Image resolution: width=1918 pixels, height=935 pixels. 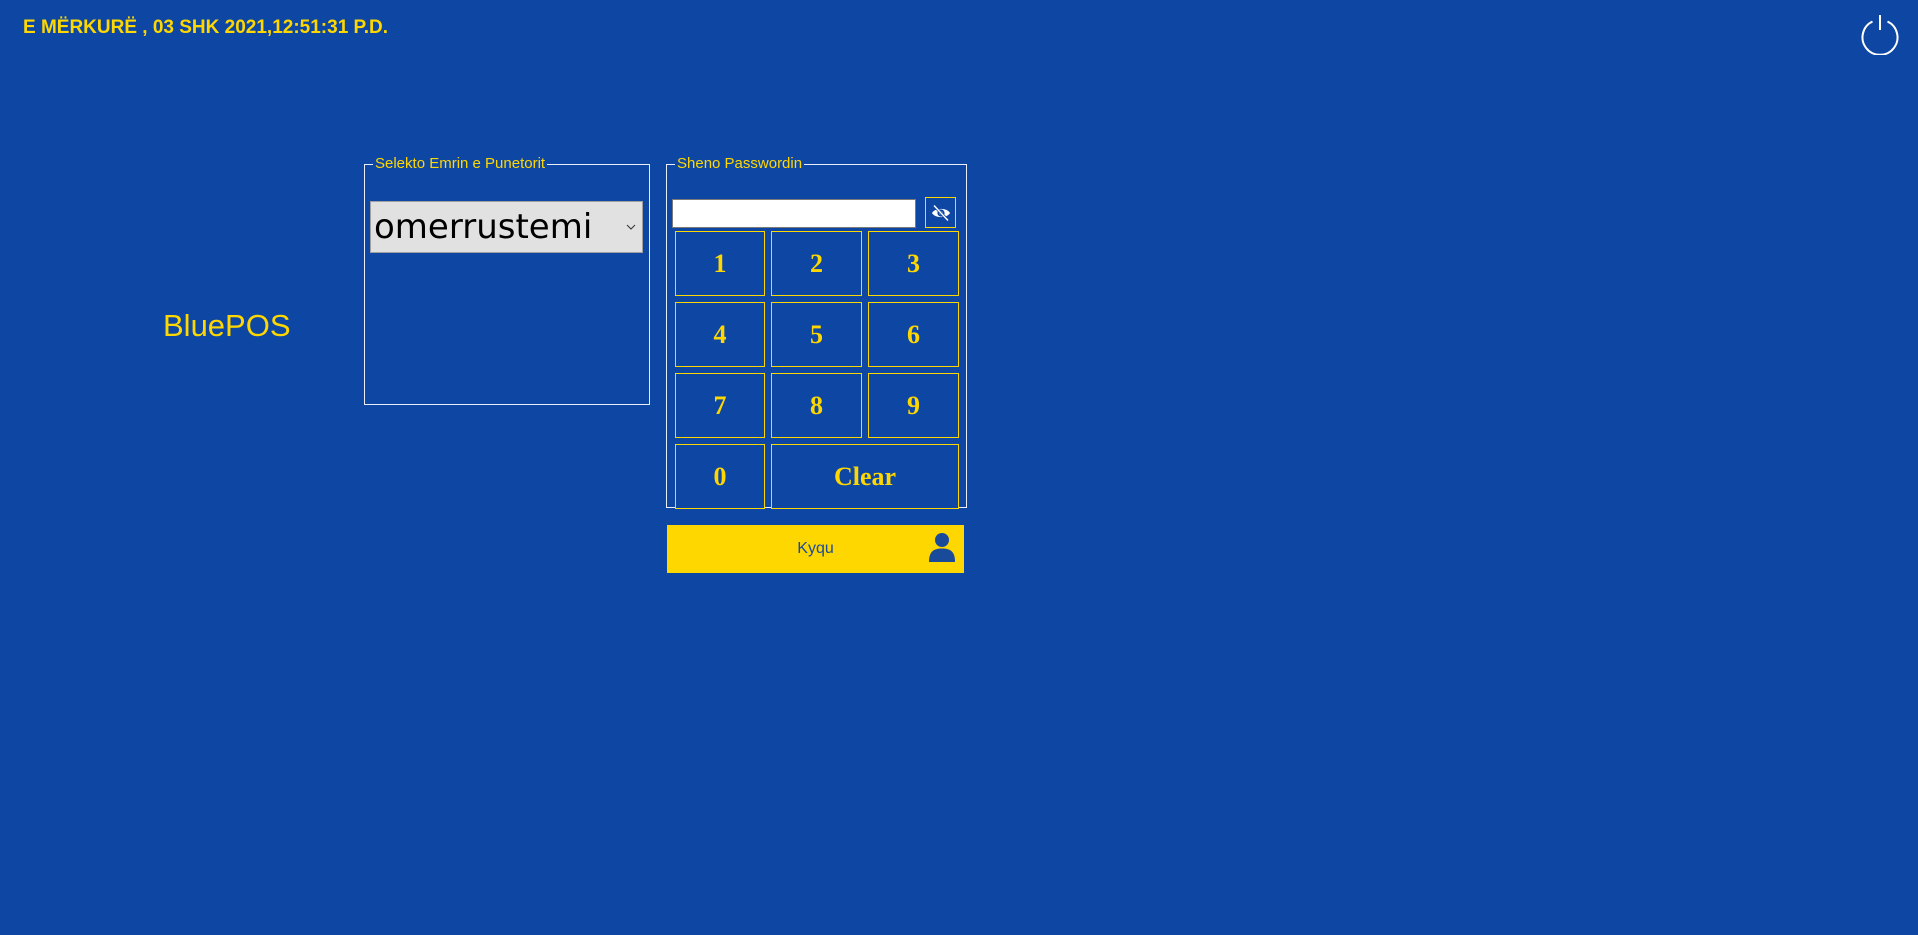 I want to click on keypad-9-button: 9, so click(x=913, y=405).